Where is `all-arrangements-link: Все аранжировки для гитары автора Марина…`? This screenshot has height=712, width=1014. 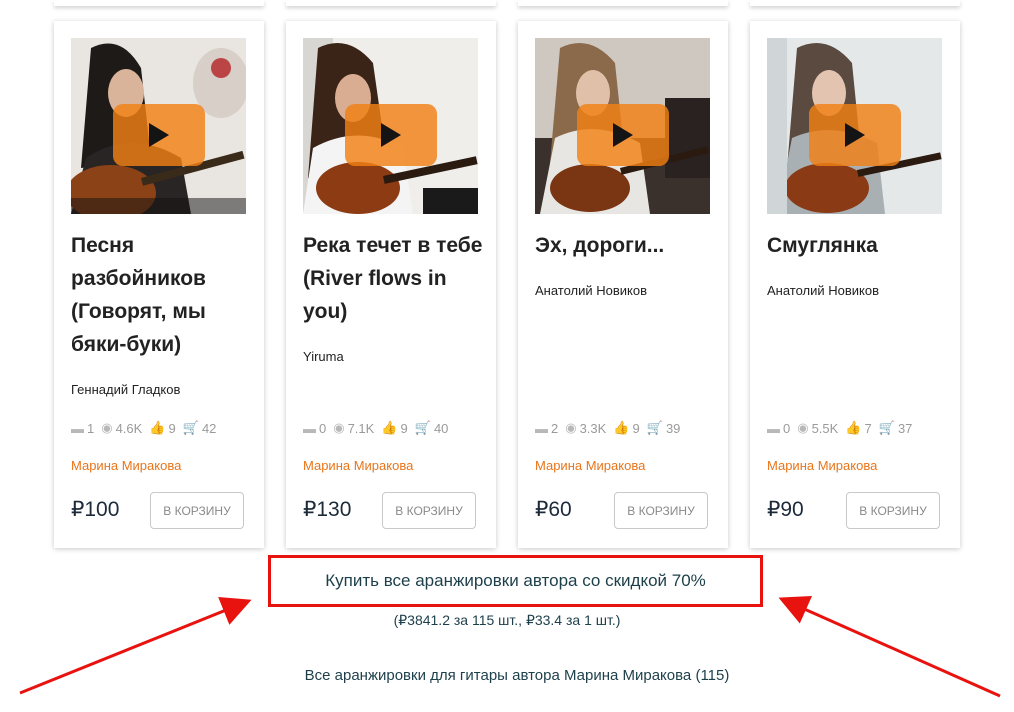
all-arrangements-link: Все аранжировки для гитары автора Марина… is located at coordinates (507, 675).